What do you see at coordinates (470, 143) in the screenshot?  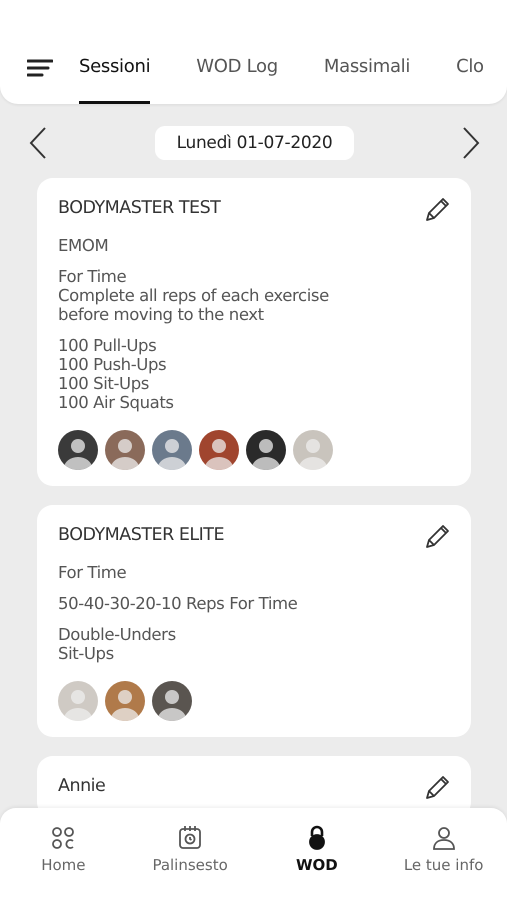 I see `next-day-icon` at bounding box center [470, 143].